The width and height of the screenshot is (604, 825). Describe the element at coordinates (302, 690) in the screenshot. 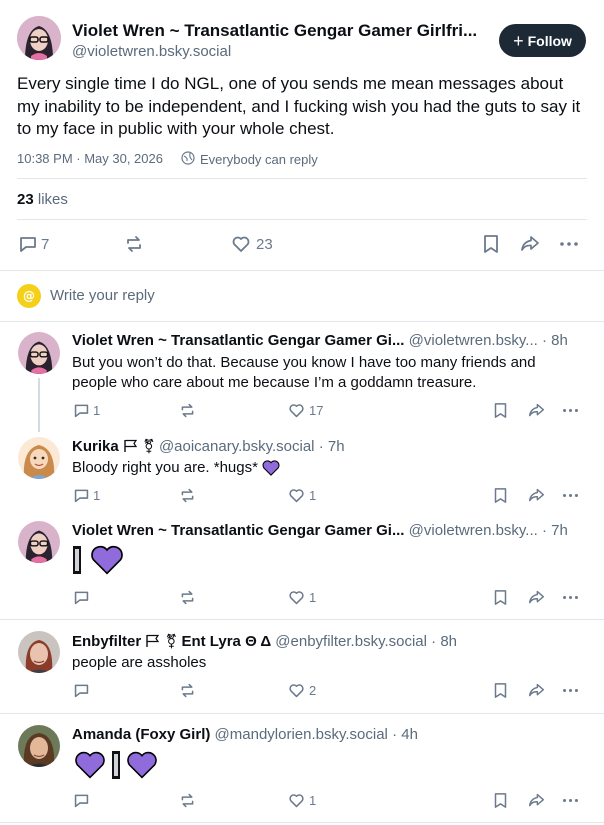

I see `like-button: 2` at that location.